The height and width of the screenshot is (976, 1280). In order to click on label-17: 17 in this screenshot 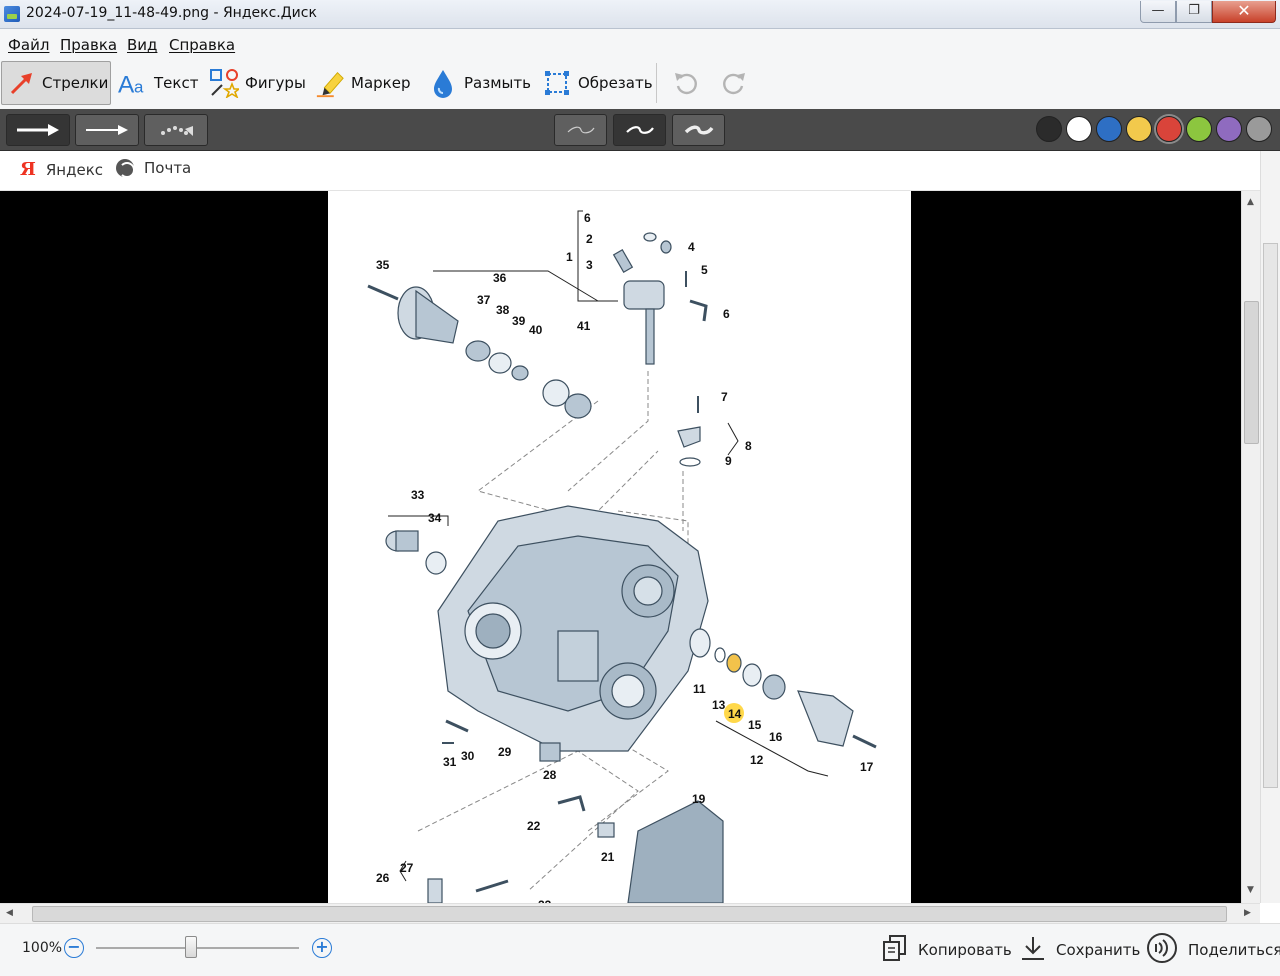, I will do `click(867, 767)`.